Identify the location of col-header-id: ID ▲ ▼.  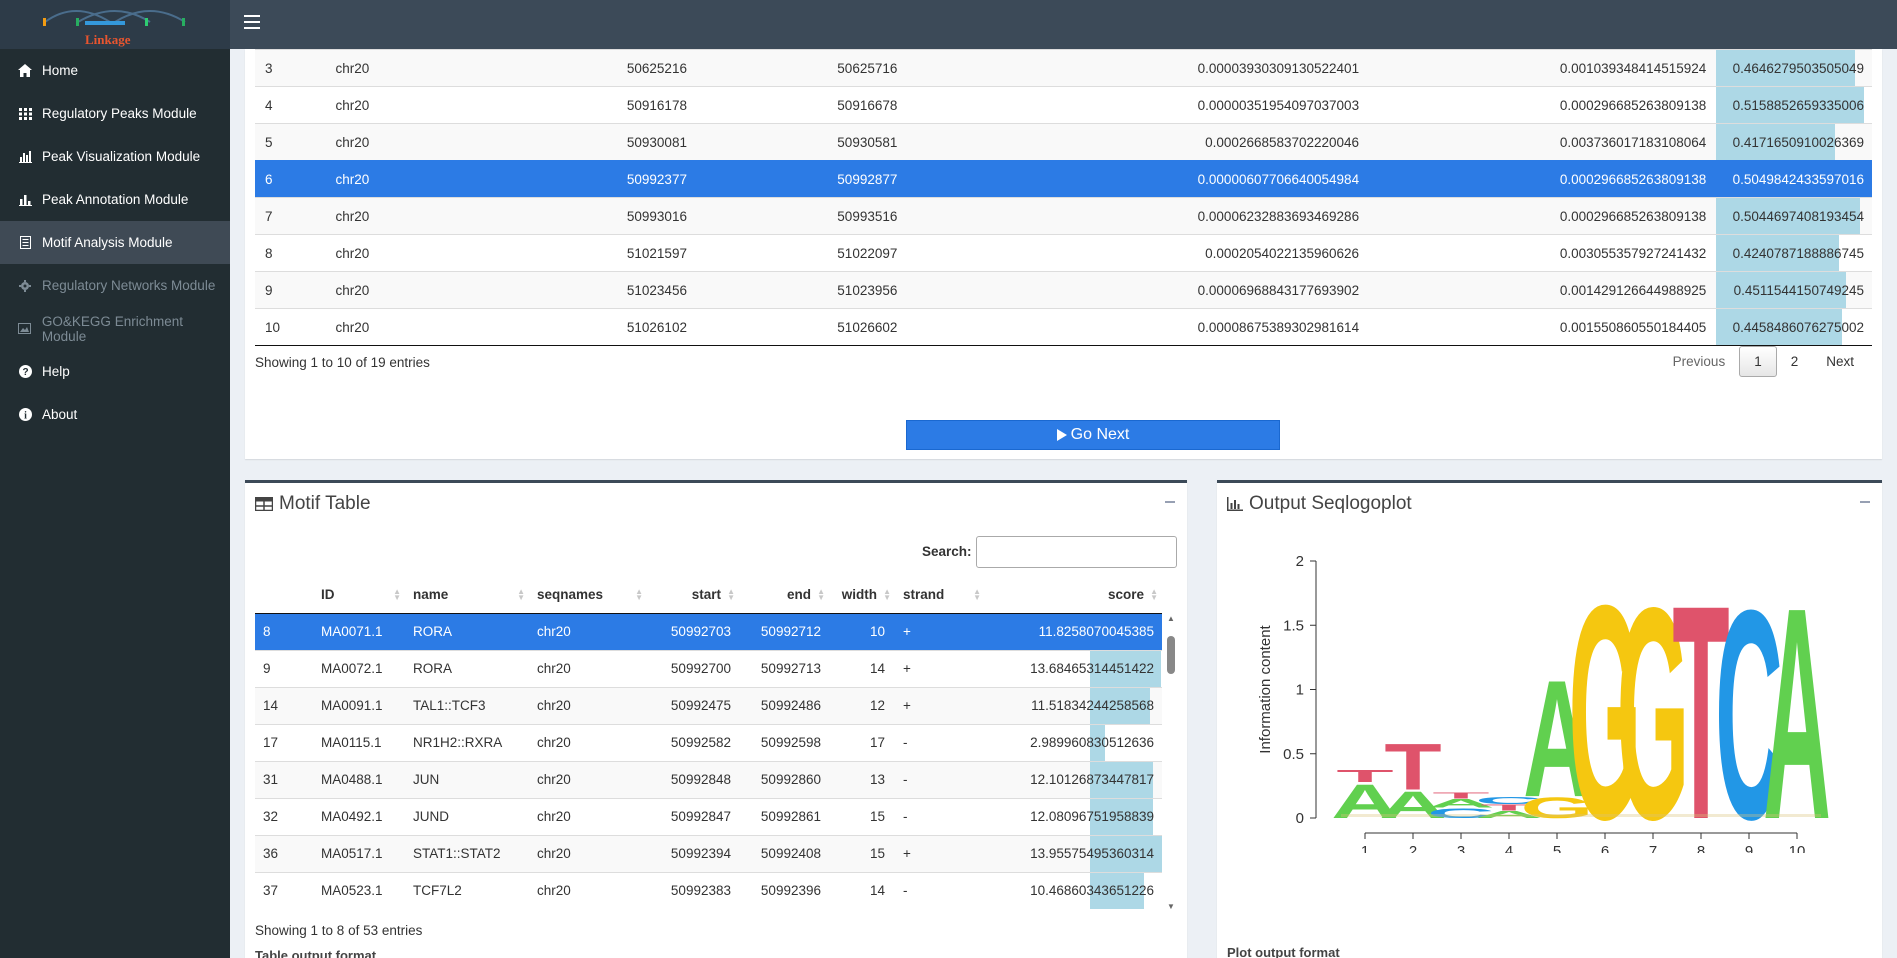
(359, 595).